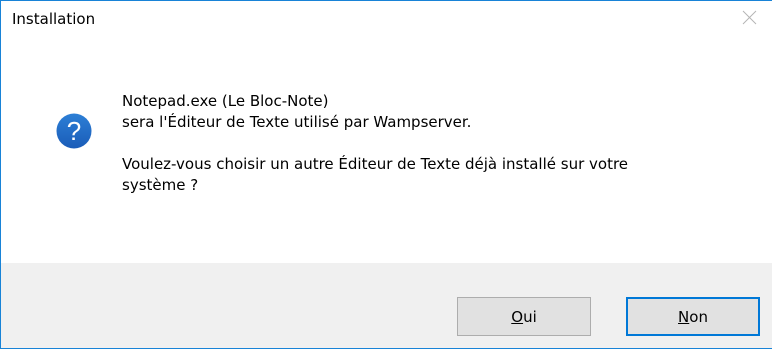 Image resolution: width=773 pixels, height=349 pixels. What do you see at coordinates (684, 316) in the screenshot?
I see `no-accelerator: N` at bounding box center [684, 316].